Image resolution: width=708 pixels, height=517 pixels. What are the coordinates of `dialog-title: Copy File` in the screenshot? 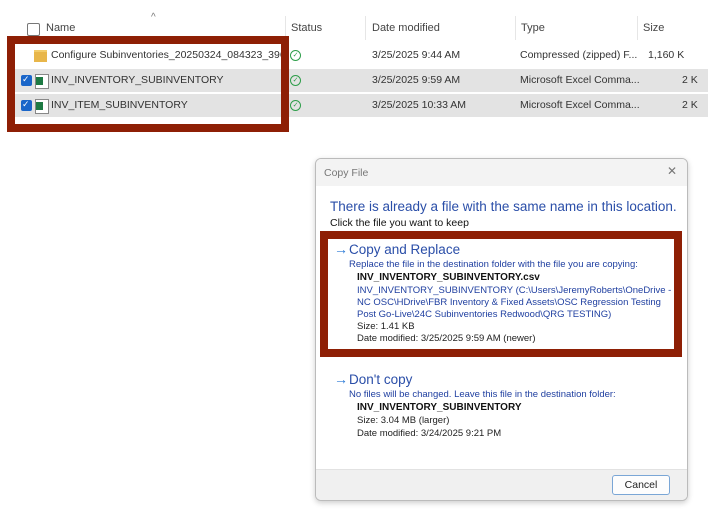 It's located at (346, 173).